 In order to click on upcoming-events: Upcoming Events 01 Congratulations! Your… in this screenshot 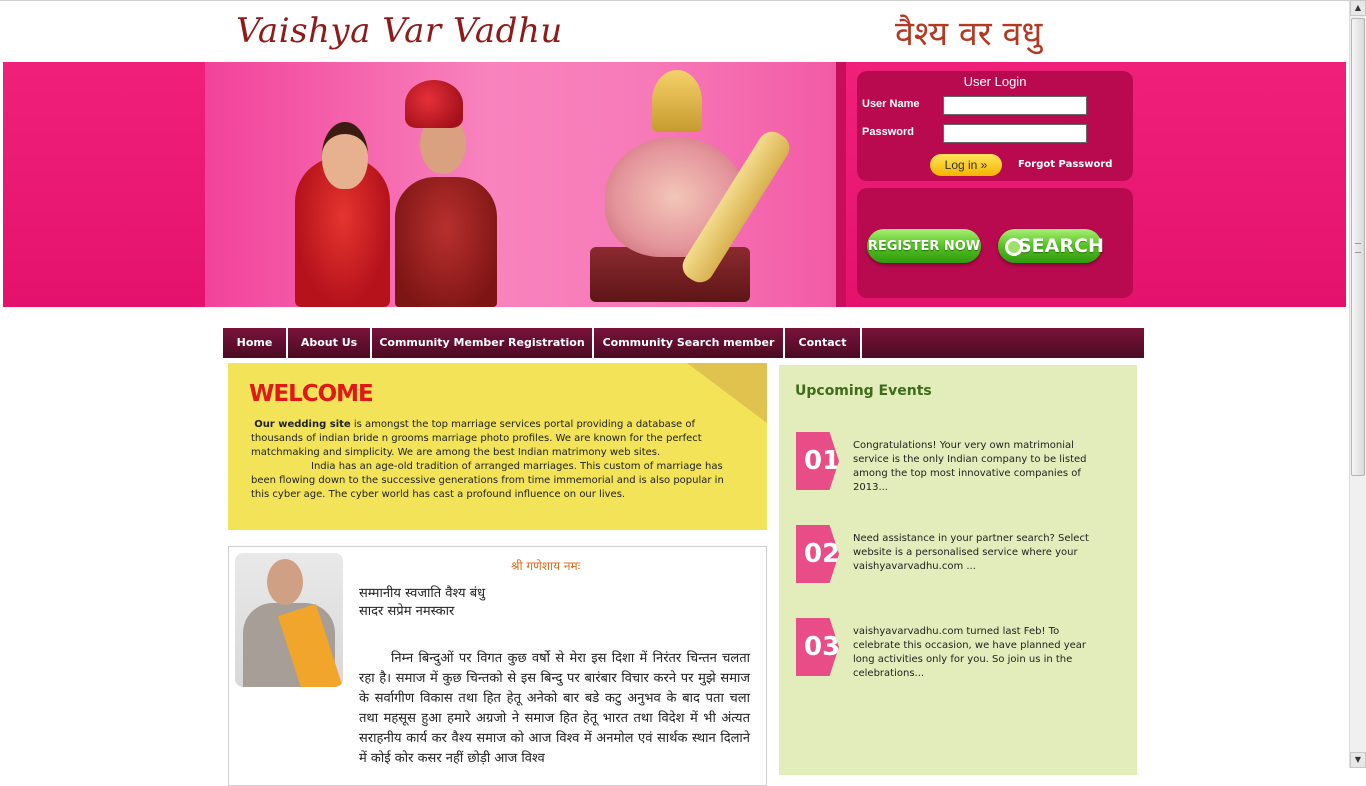, I will do `click(958, 570)`.